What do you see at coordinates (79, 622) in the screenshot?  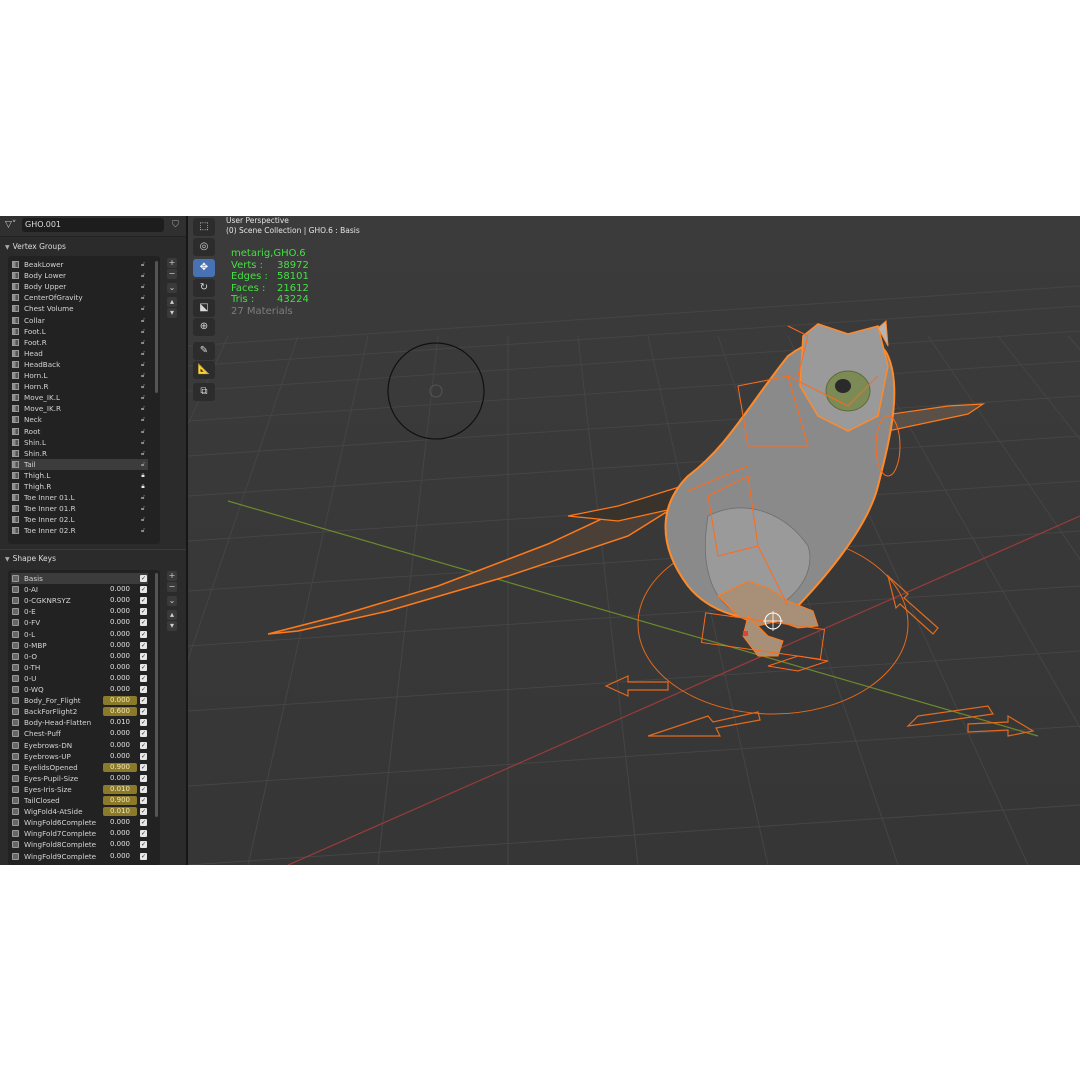 I see `shape-key-row: 0-FV 0.000 ✓` at bounding box center [79, 622].